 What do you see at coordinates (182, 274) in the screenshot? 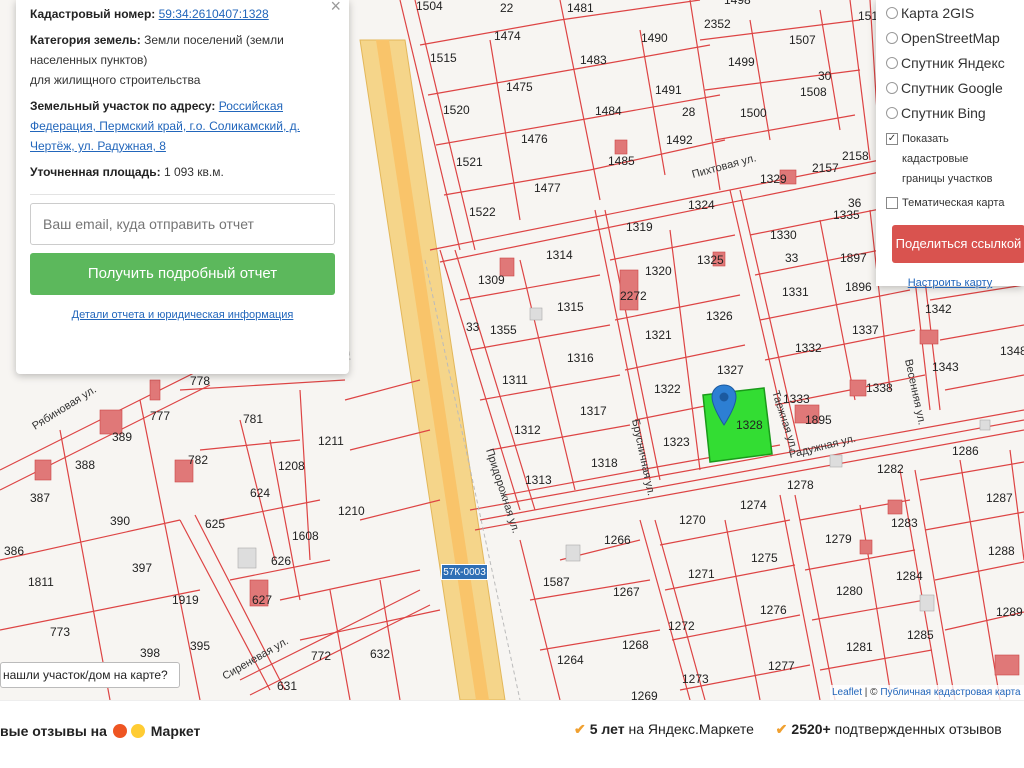
I see `get-report-button: Получить подробный отчет` at bounding box center [182, 274].